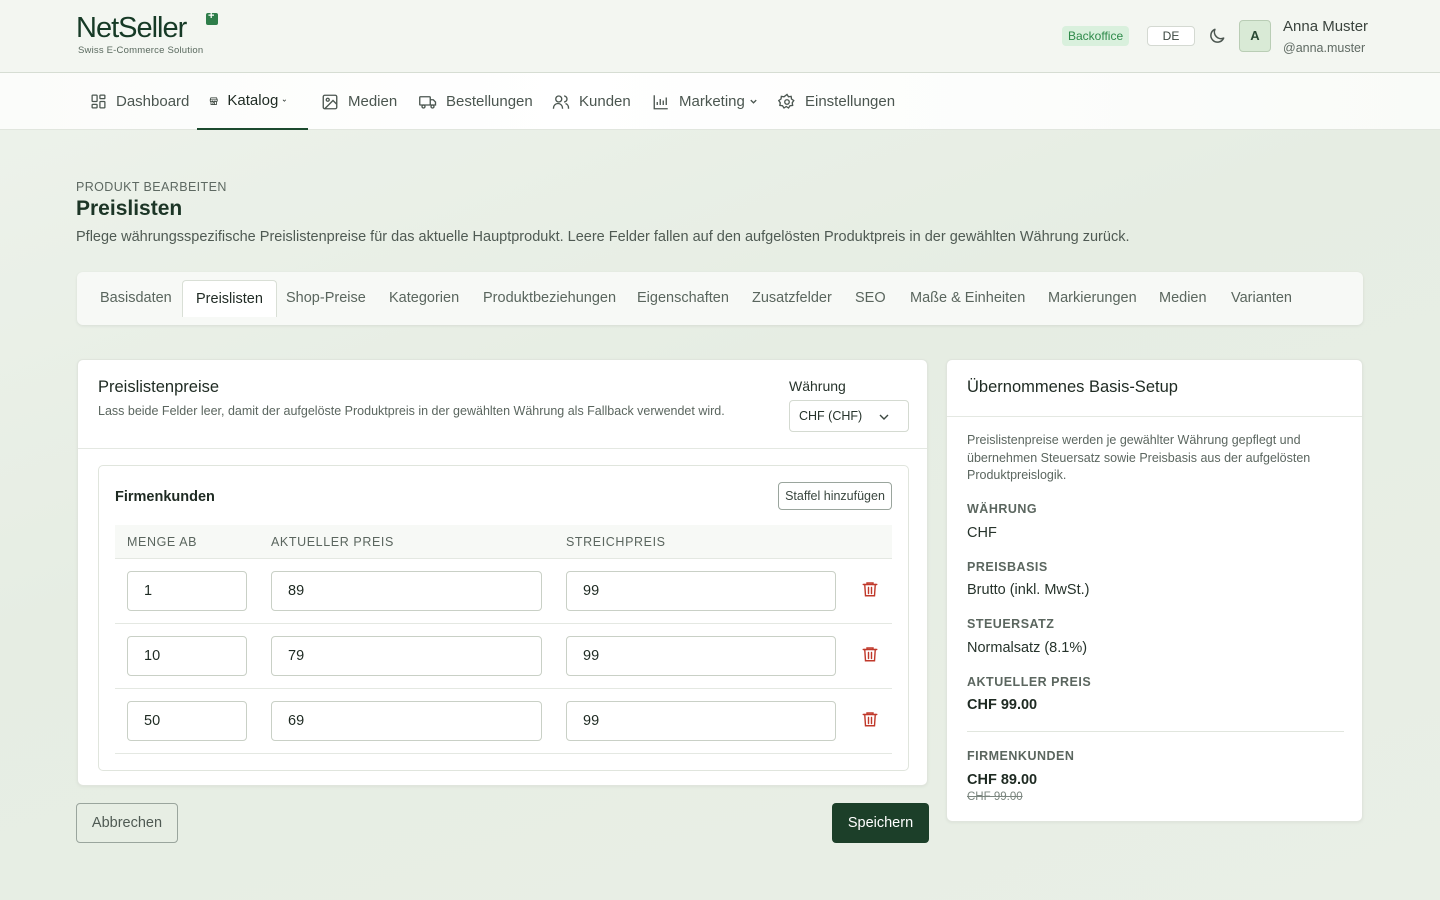 The image size is (1440, 900). Describe the element at coordinates (880, 823) in the screenshot. I see `save-button: Speichern` at that location.